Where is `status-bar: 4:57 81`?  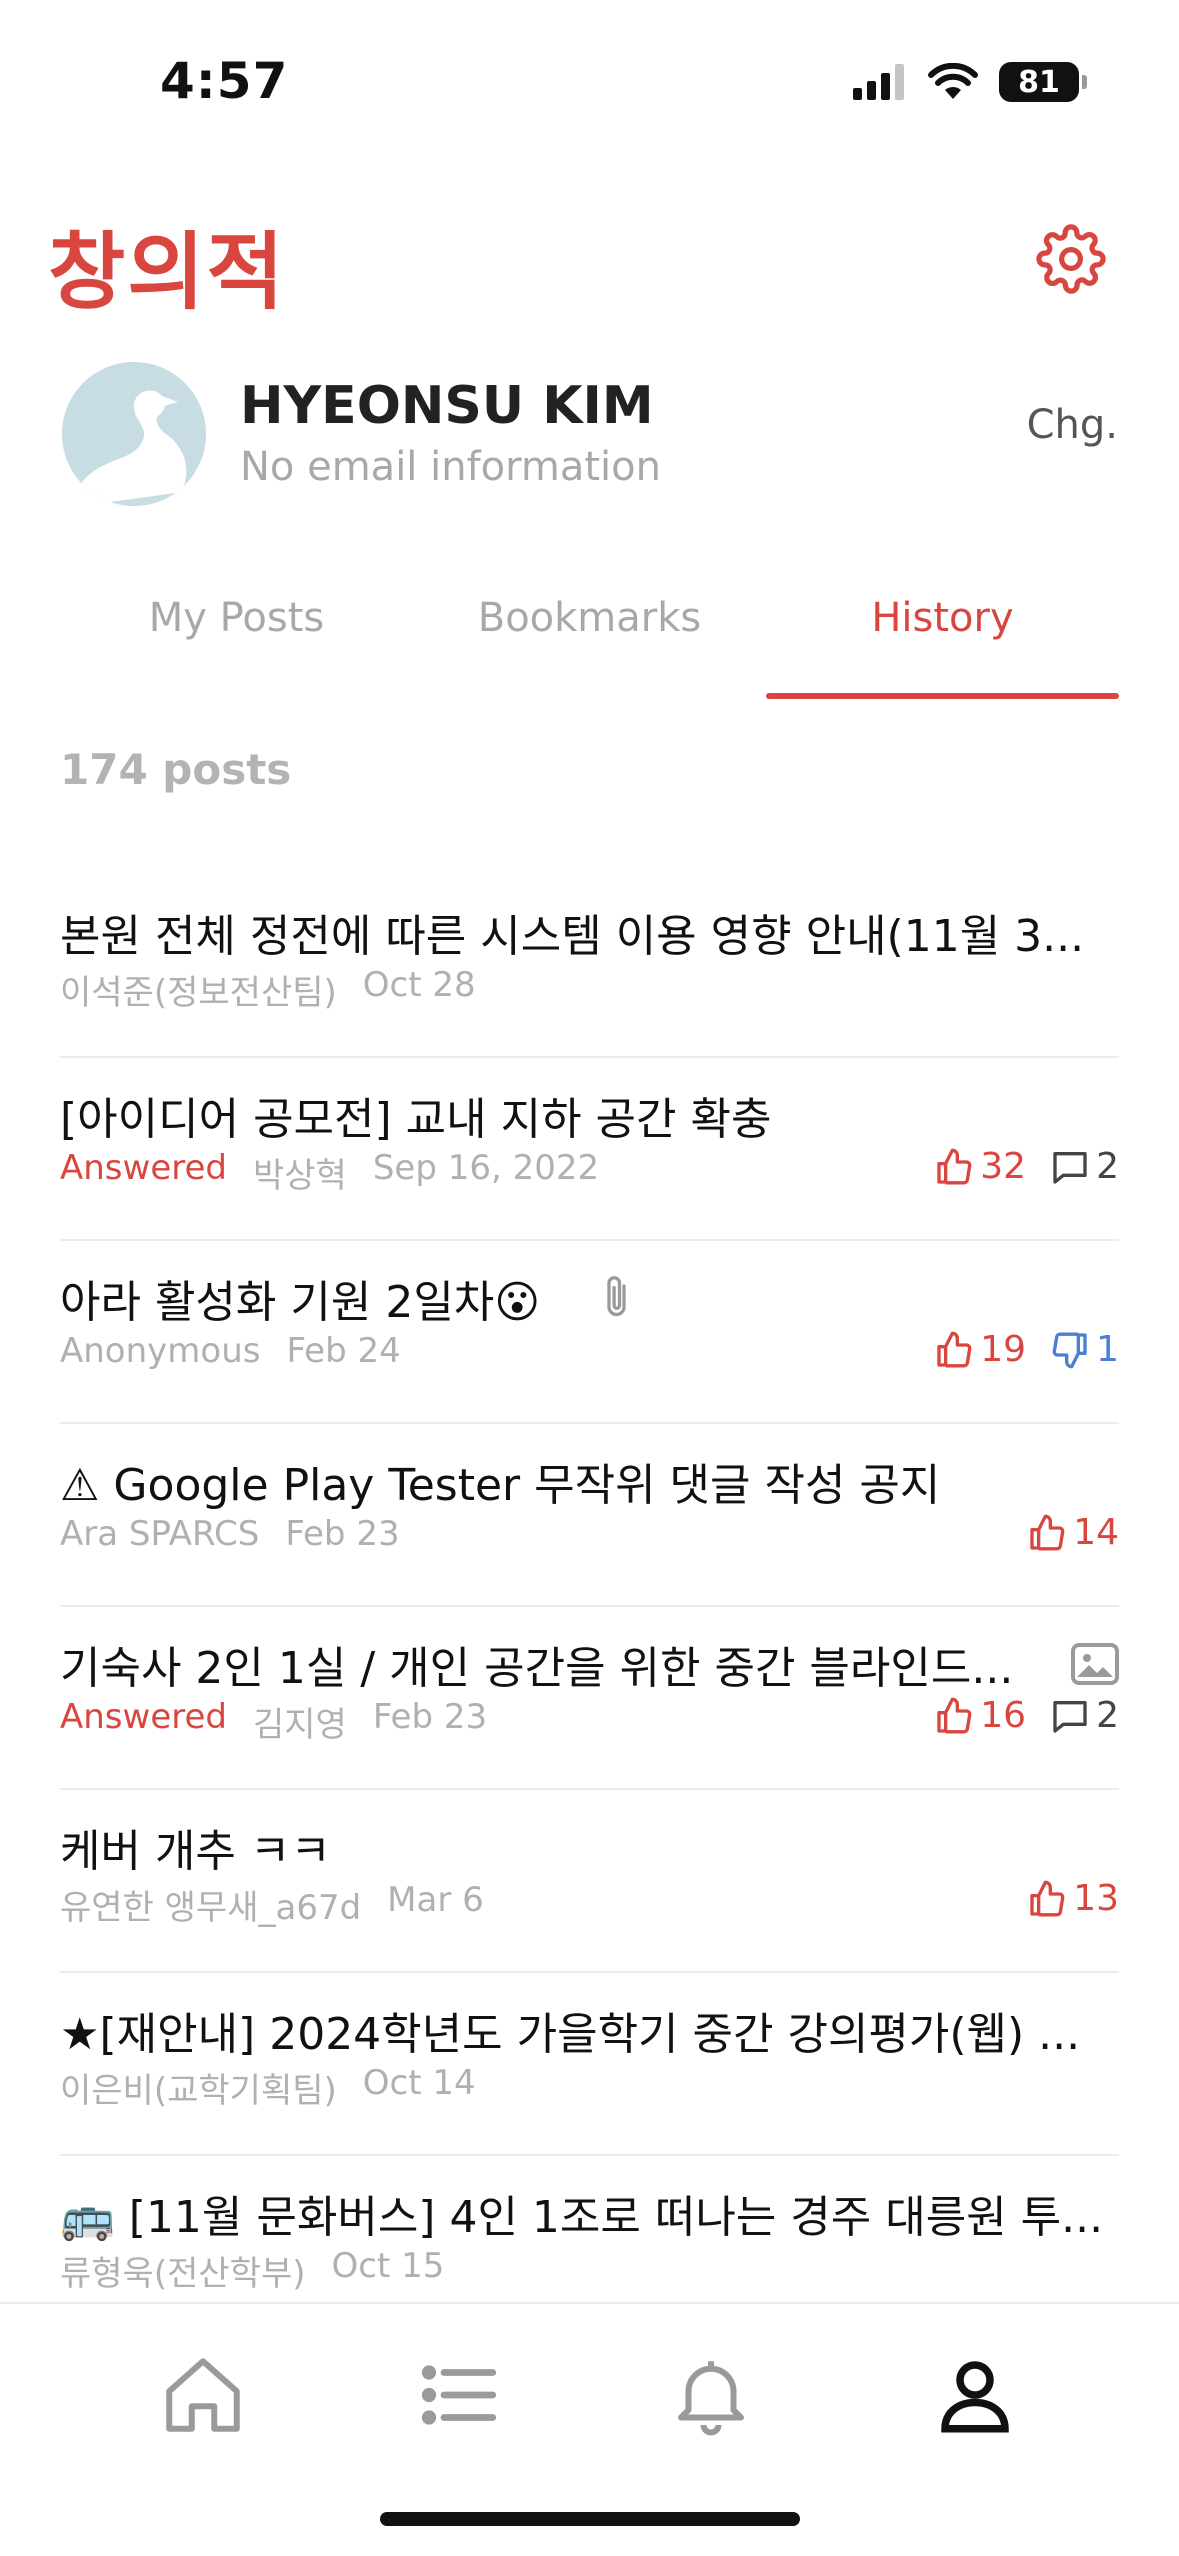 status-bar: 4:57 81 is located at coordinates (589, 85).